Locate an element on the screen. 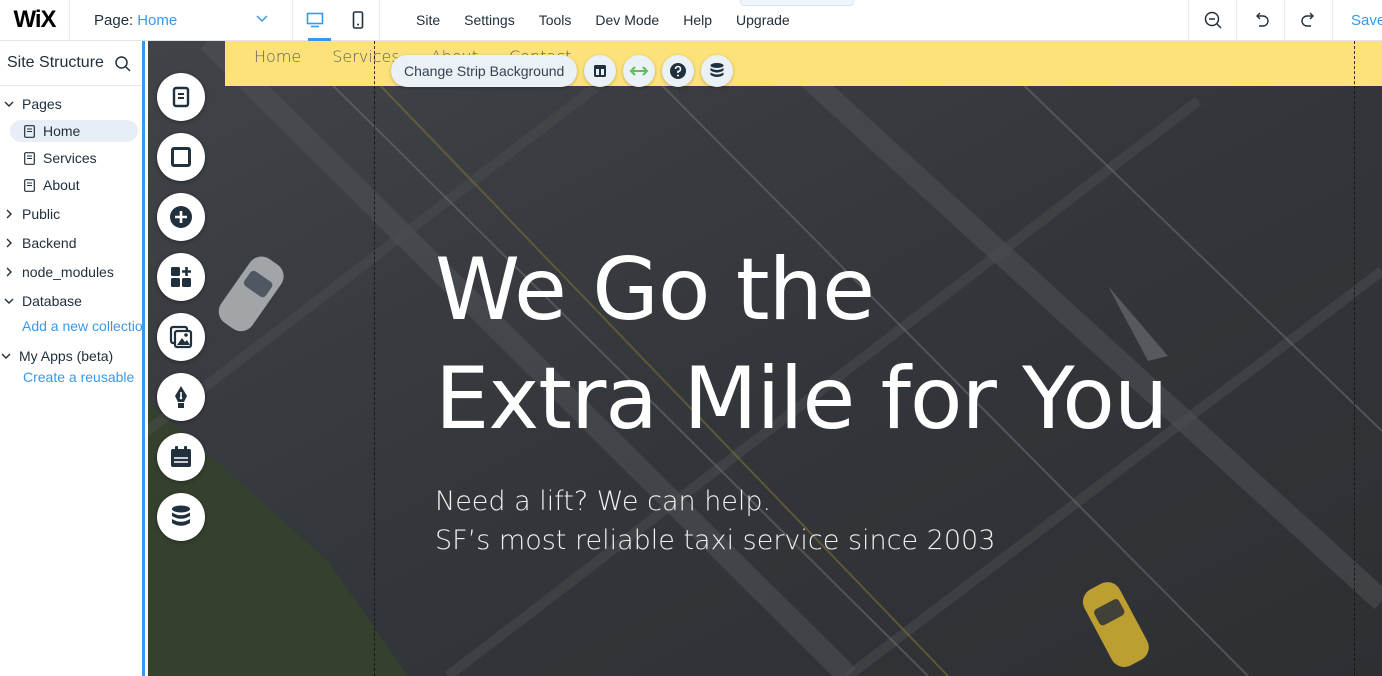 Image resolution: width=1382 pixels, height=676 pixels. pen-icon is located at coordinates (181, 397).